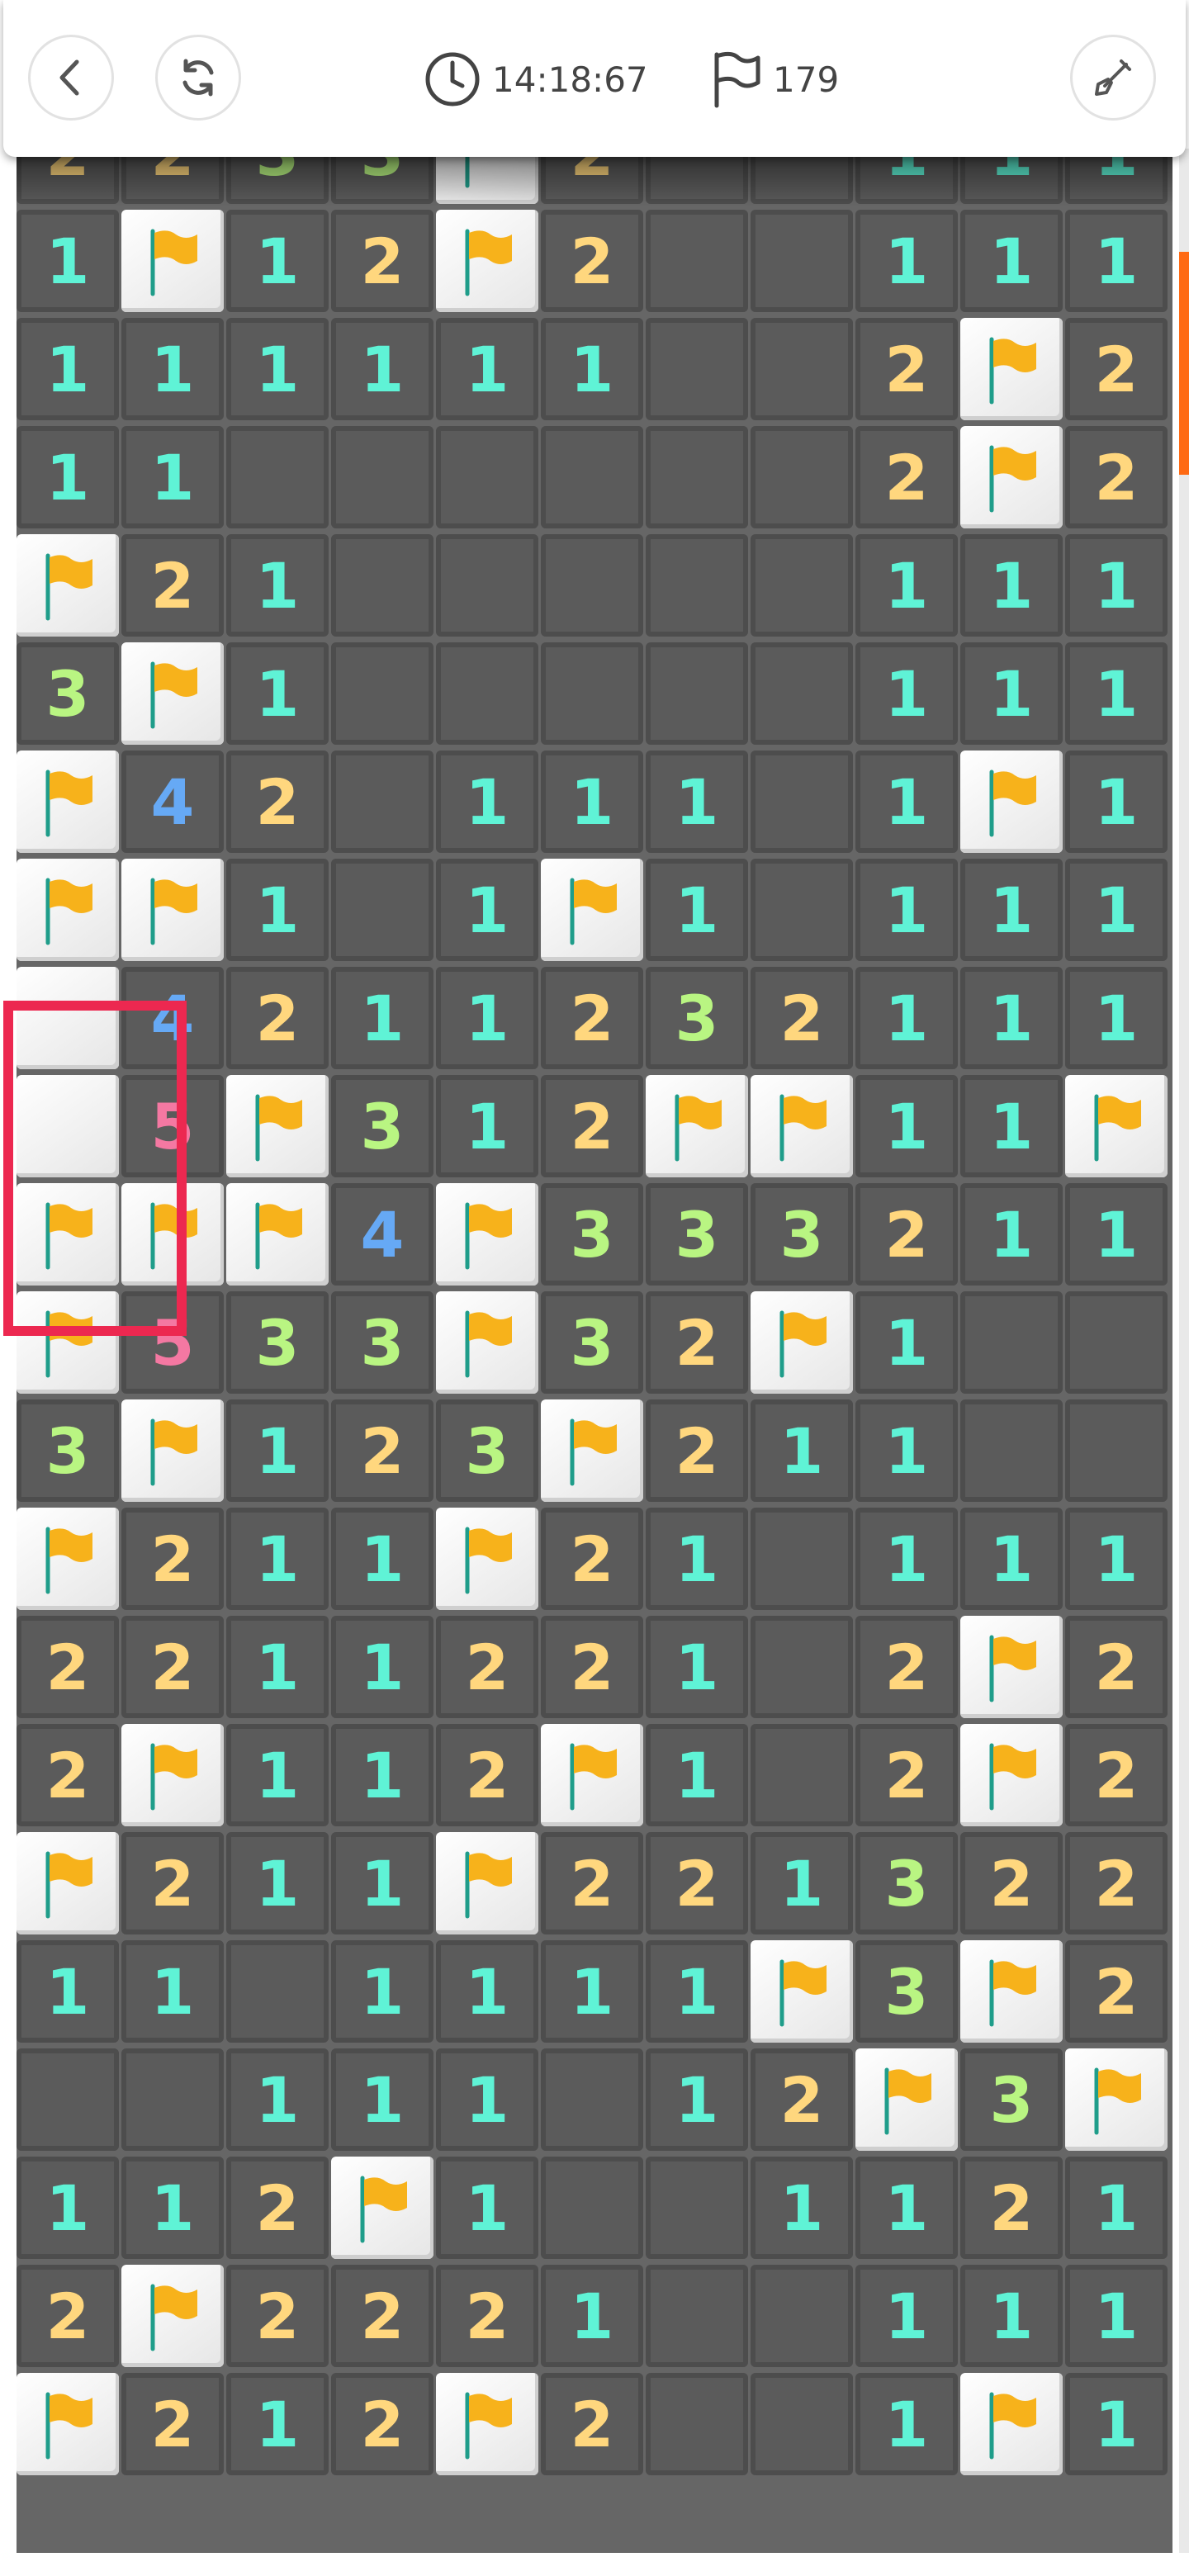 The image size is (1189, 2576). I want to click on scrollbar-track, so click(1184, 1362).